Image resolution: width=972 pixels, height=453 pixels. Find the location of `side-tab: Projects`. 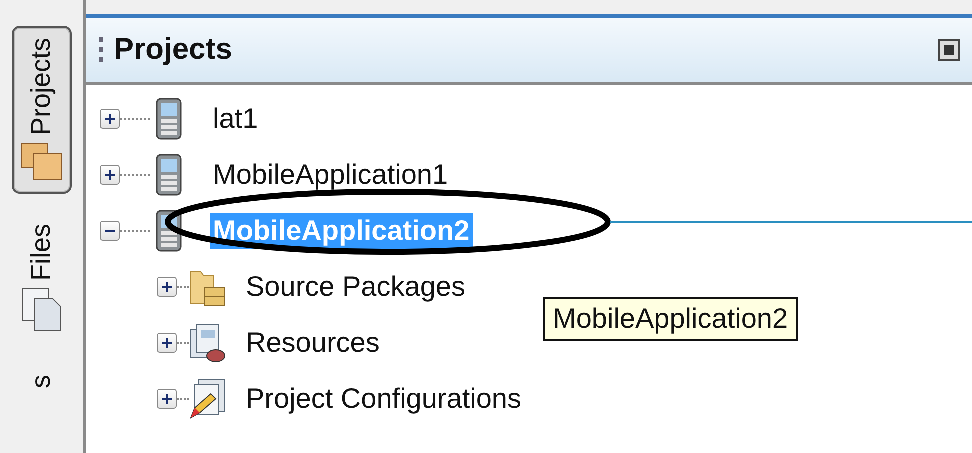

side-tab: Projects is located at coordinates (42, 110).